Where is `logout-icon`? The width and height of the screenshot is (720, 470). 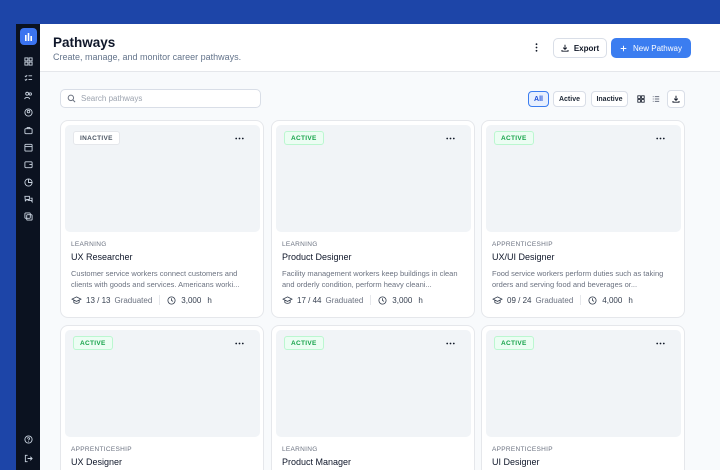 logout-icon is located at coordinates (28, 458).